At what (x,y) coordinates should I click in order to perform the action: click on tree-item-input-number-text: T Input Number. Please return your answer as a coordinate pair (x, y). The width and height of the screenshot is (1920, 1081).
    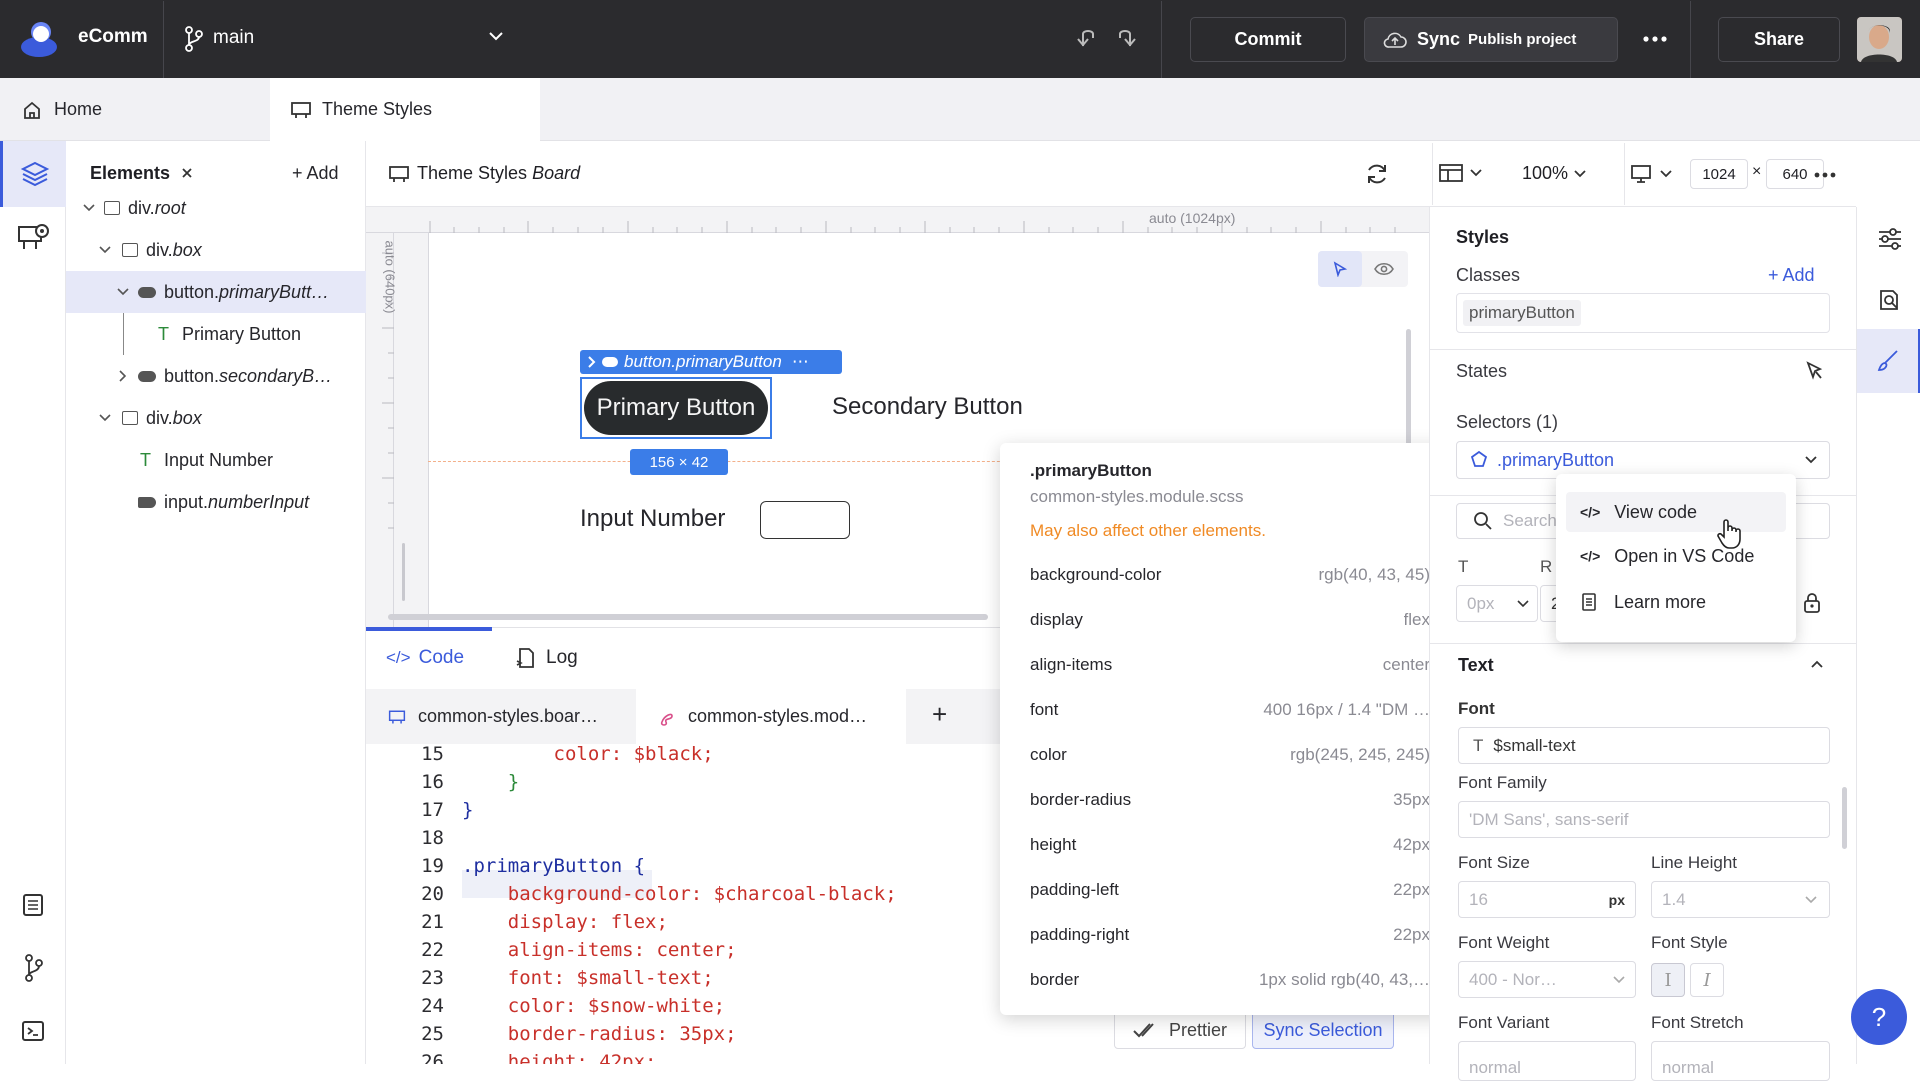
    Looking at the image, I should click on (216, 460).